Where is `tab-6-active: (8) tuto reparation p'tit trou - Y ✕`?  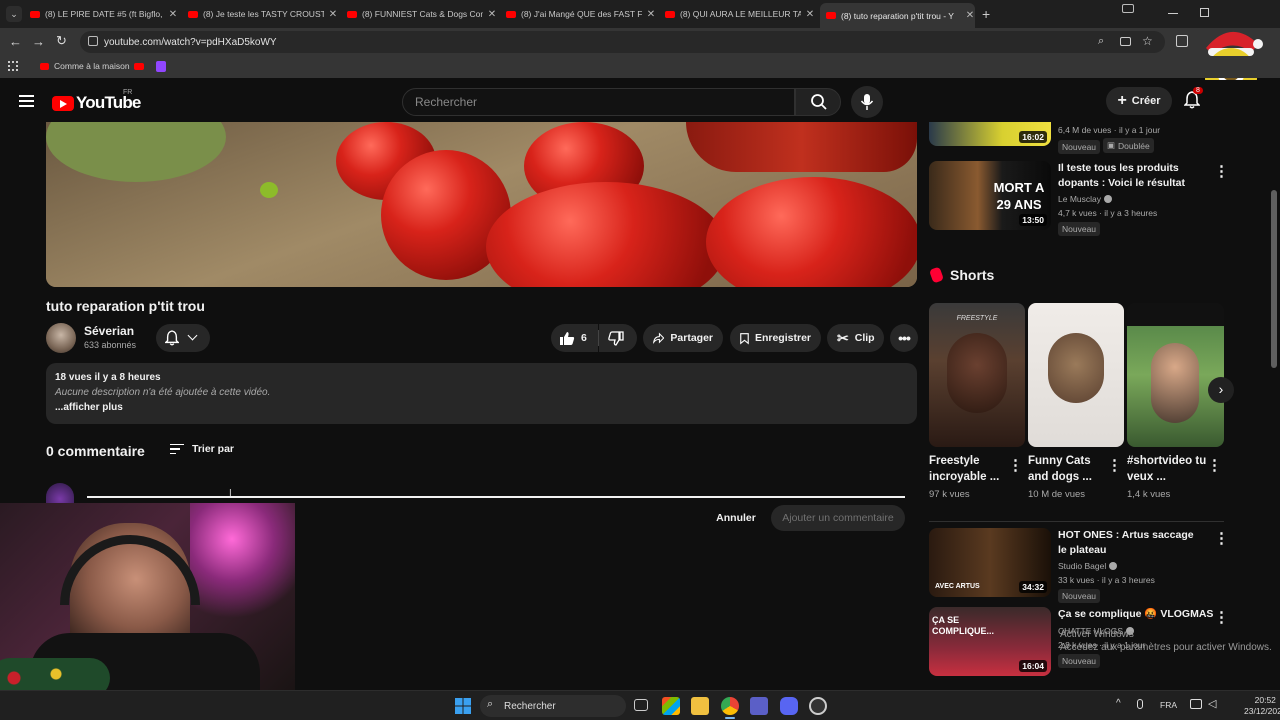 tab-6-active: (8) tuto reparation p'tit trou - Y ✕ is located at coordinates (897, 15).